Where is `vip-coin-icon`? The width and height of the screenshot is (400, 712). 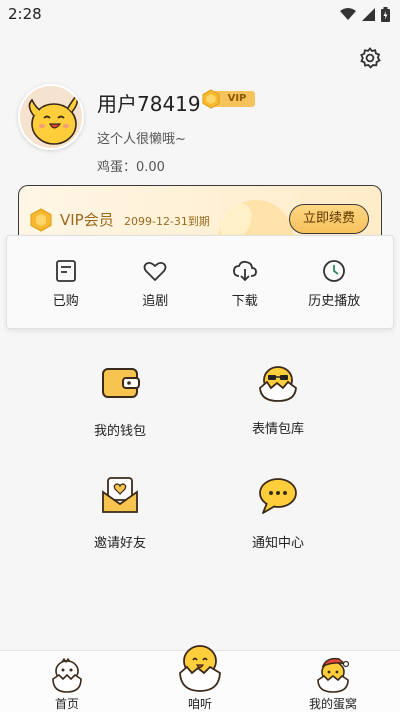 vip-coin-icon is located at coordinates (41, 220).